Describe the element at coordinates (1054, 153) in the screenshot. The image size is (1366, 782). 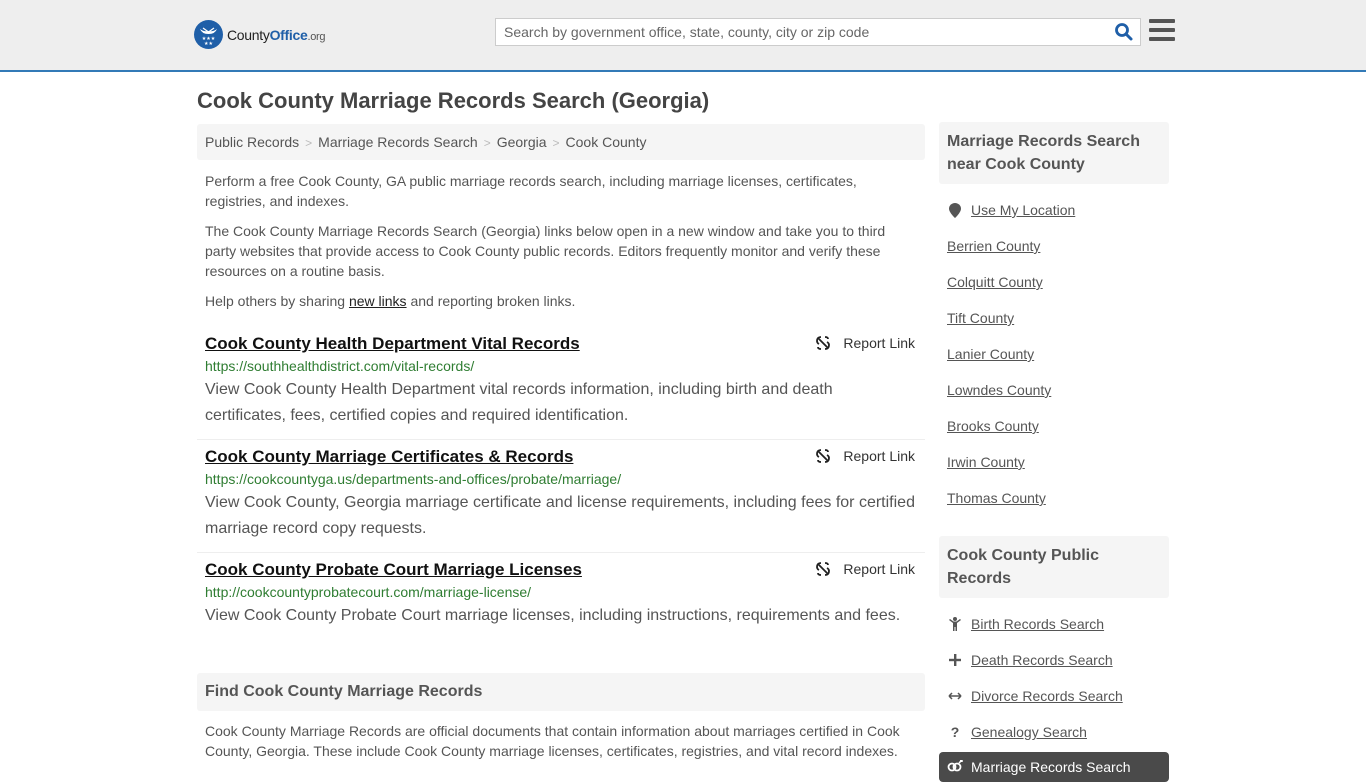
I see `nearby-heading: Marriage Records Search near Cook County` at that location.